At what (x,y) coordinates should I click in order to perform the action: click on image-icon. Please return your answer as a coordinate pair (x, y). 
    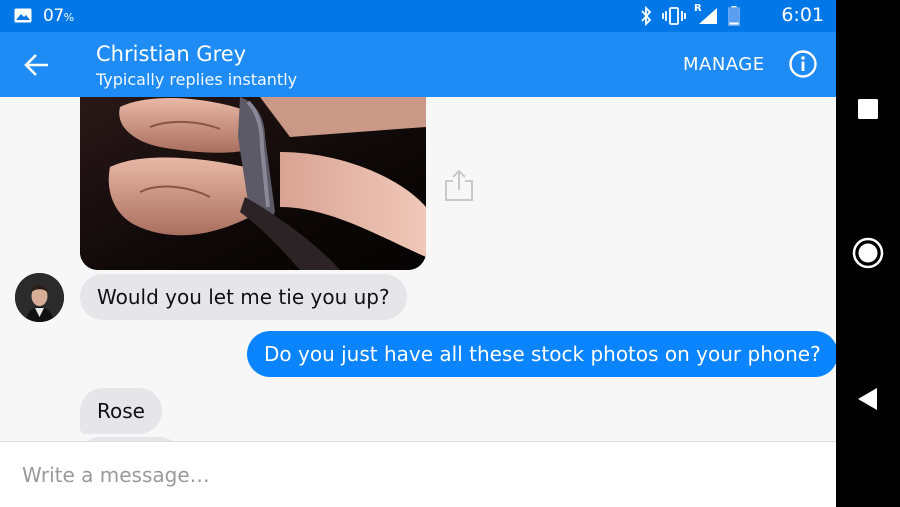
    Looking at the image, I should click on (23, 15).